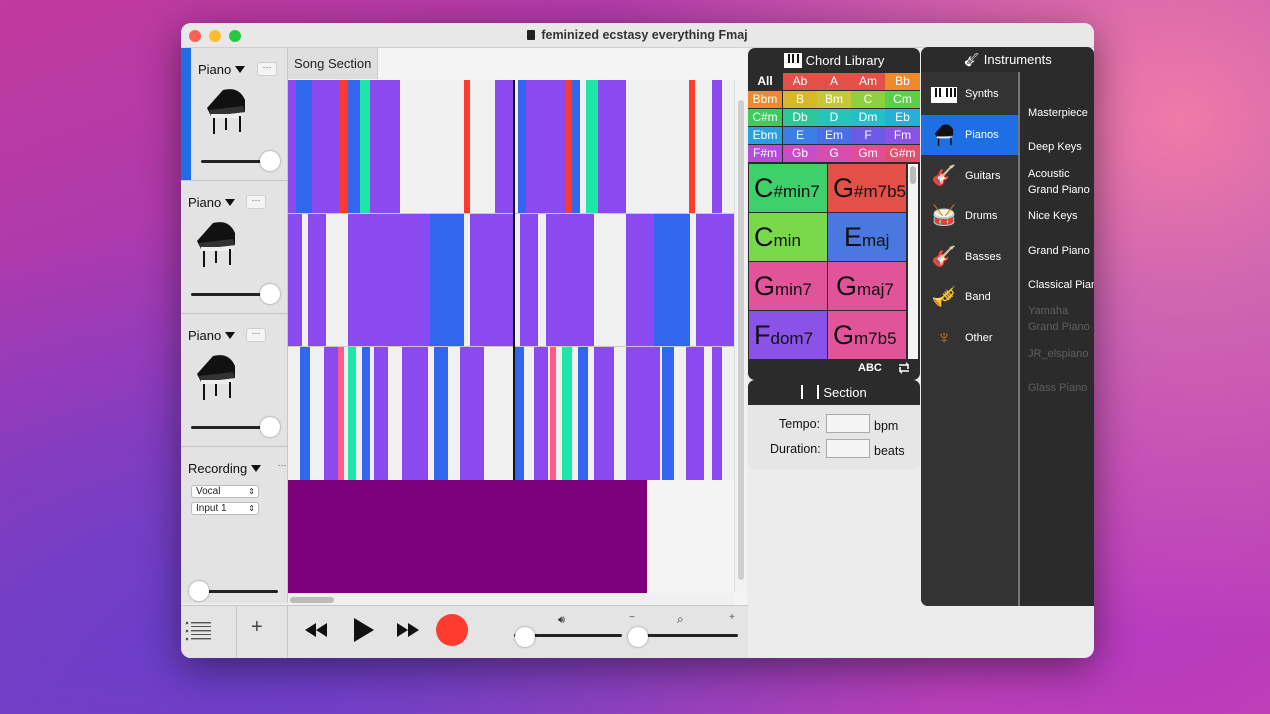 The image size is (1270, 714). I want to click on track-header-1: Piano ···, so click(234, 114).